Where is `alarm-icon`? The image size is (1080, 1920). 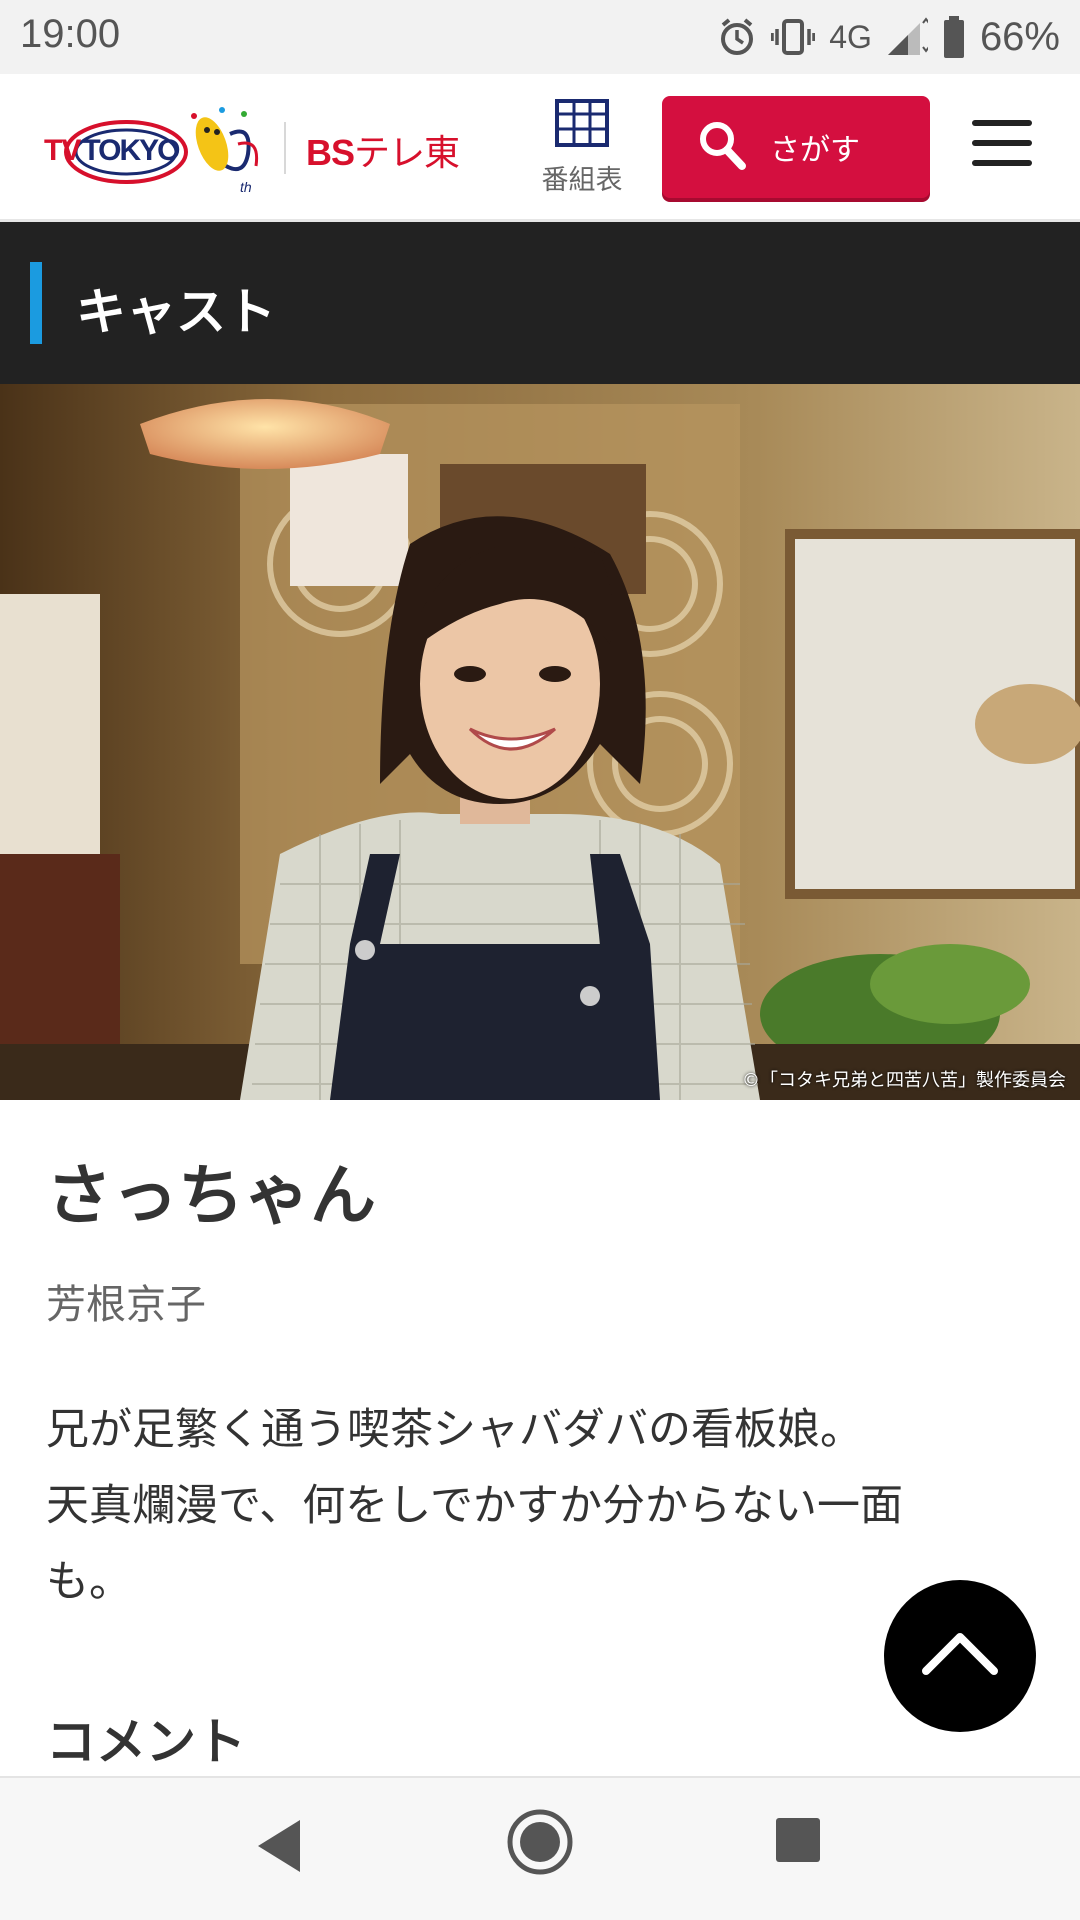 alarm-icon is located at coordinates (737, 37).